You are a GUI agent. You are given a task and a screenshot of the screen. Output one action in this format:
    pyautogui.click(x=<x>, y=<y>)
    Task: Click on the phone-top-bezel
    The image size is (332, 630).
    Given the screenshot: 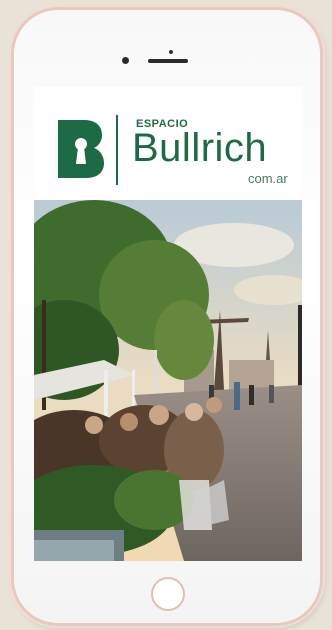 What is the action you would take?
    pyautogui.click(x=167, y=60)
    